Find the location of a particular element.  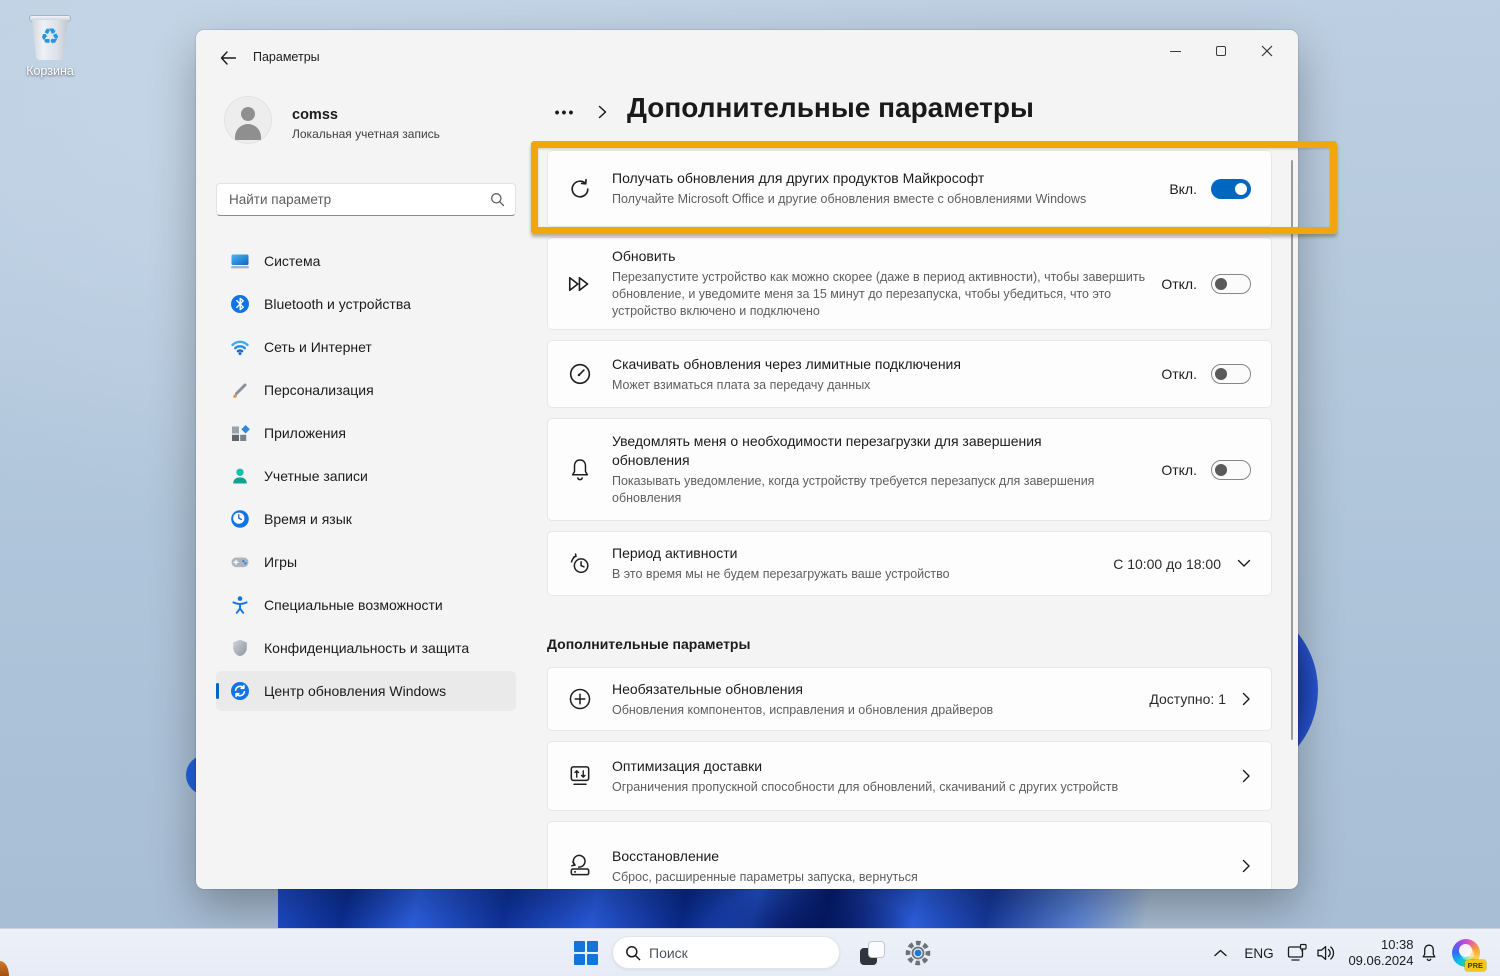

language-indicator: ENG is located at coordinates (1259, 952).